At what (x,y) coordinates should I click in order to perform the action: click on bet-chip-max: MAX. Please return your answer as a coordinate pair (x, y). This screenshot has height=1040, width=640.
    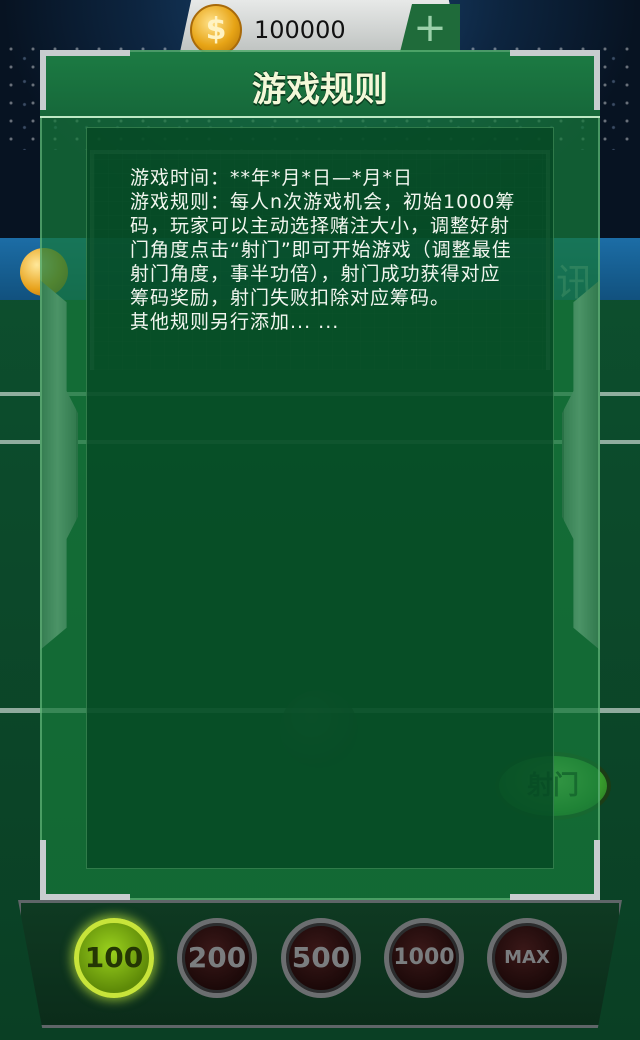
    Looking at the image, I should click on (527, 958).